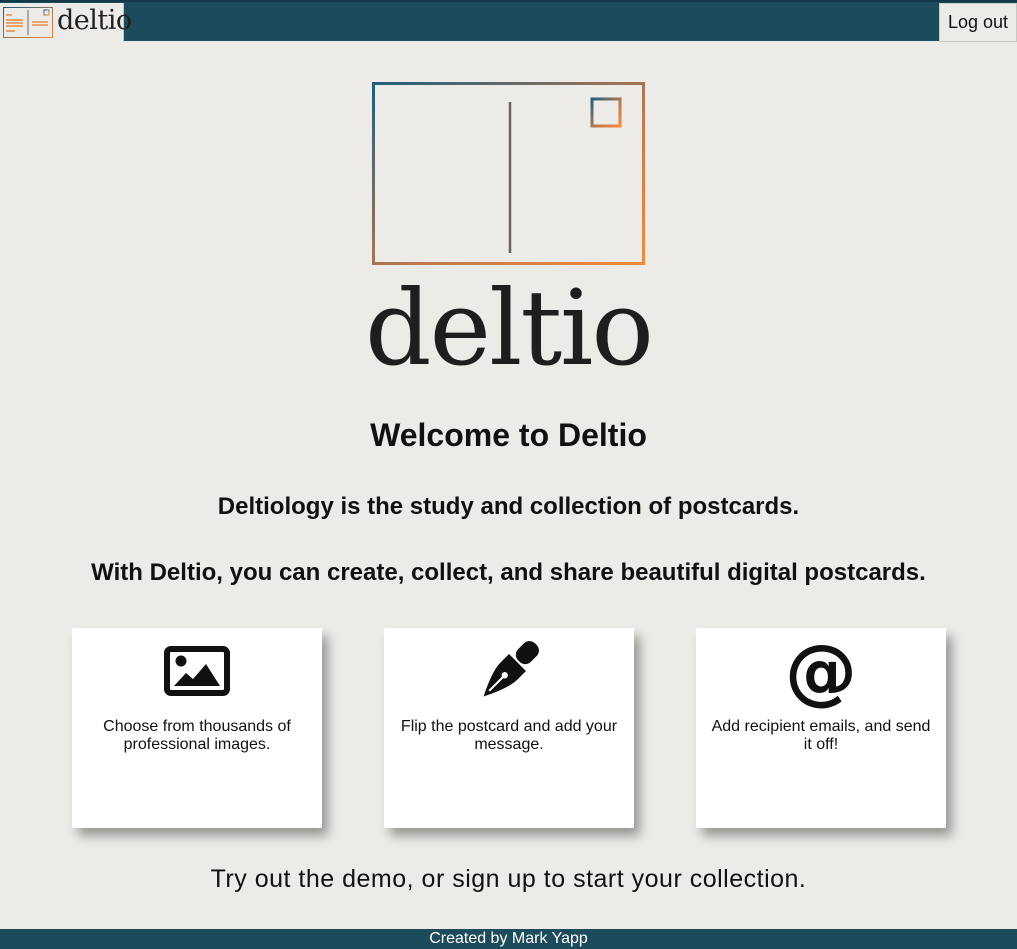  What do you see at coordinates (511, 669) in the screenshot?
I see `fountain-pen-icon` at bounding box center [511, 669].